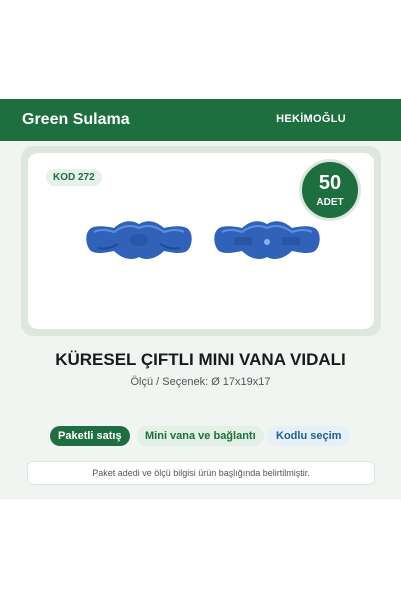 This screenshot has width=401, height=601. What do you see at coordinates (90, 436) in the screenshot?
I see `tag-packaged-sale: Paketli satış` at bounding box center [90, 436].